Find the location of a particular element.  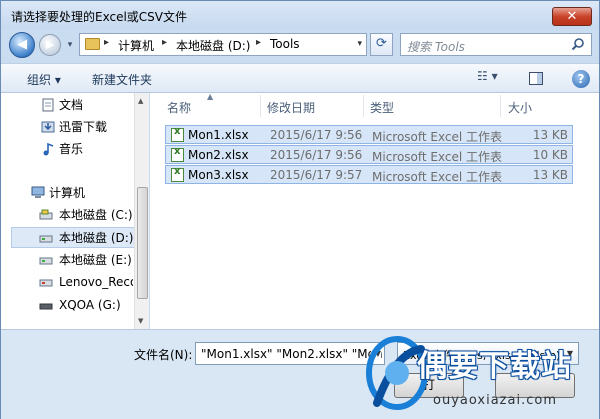

sidebar-item-drive-g: XQOA (G:) is located at coordinates (90, 305).